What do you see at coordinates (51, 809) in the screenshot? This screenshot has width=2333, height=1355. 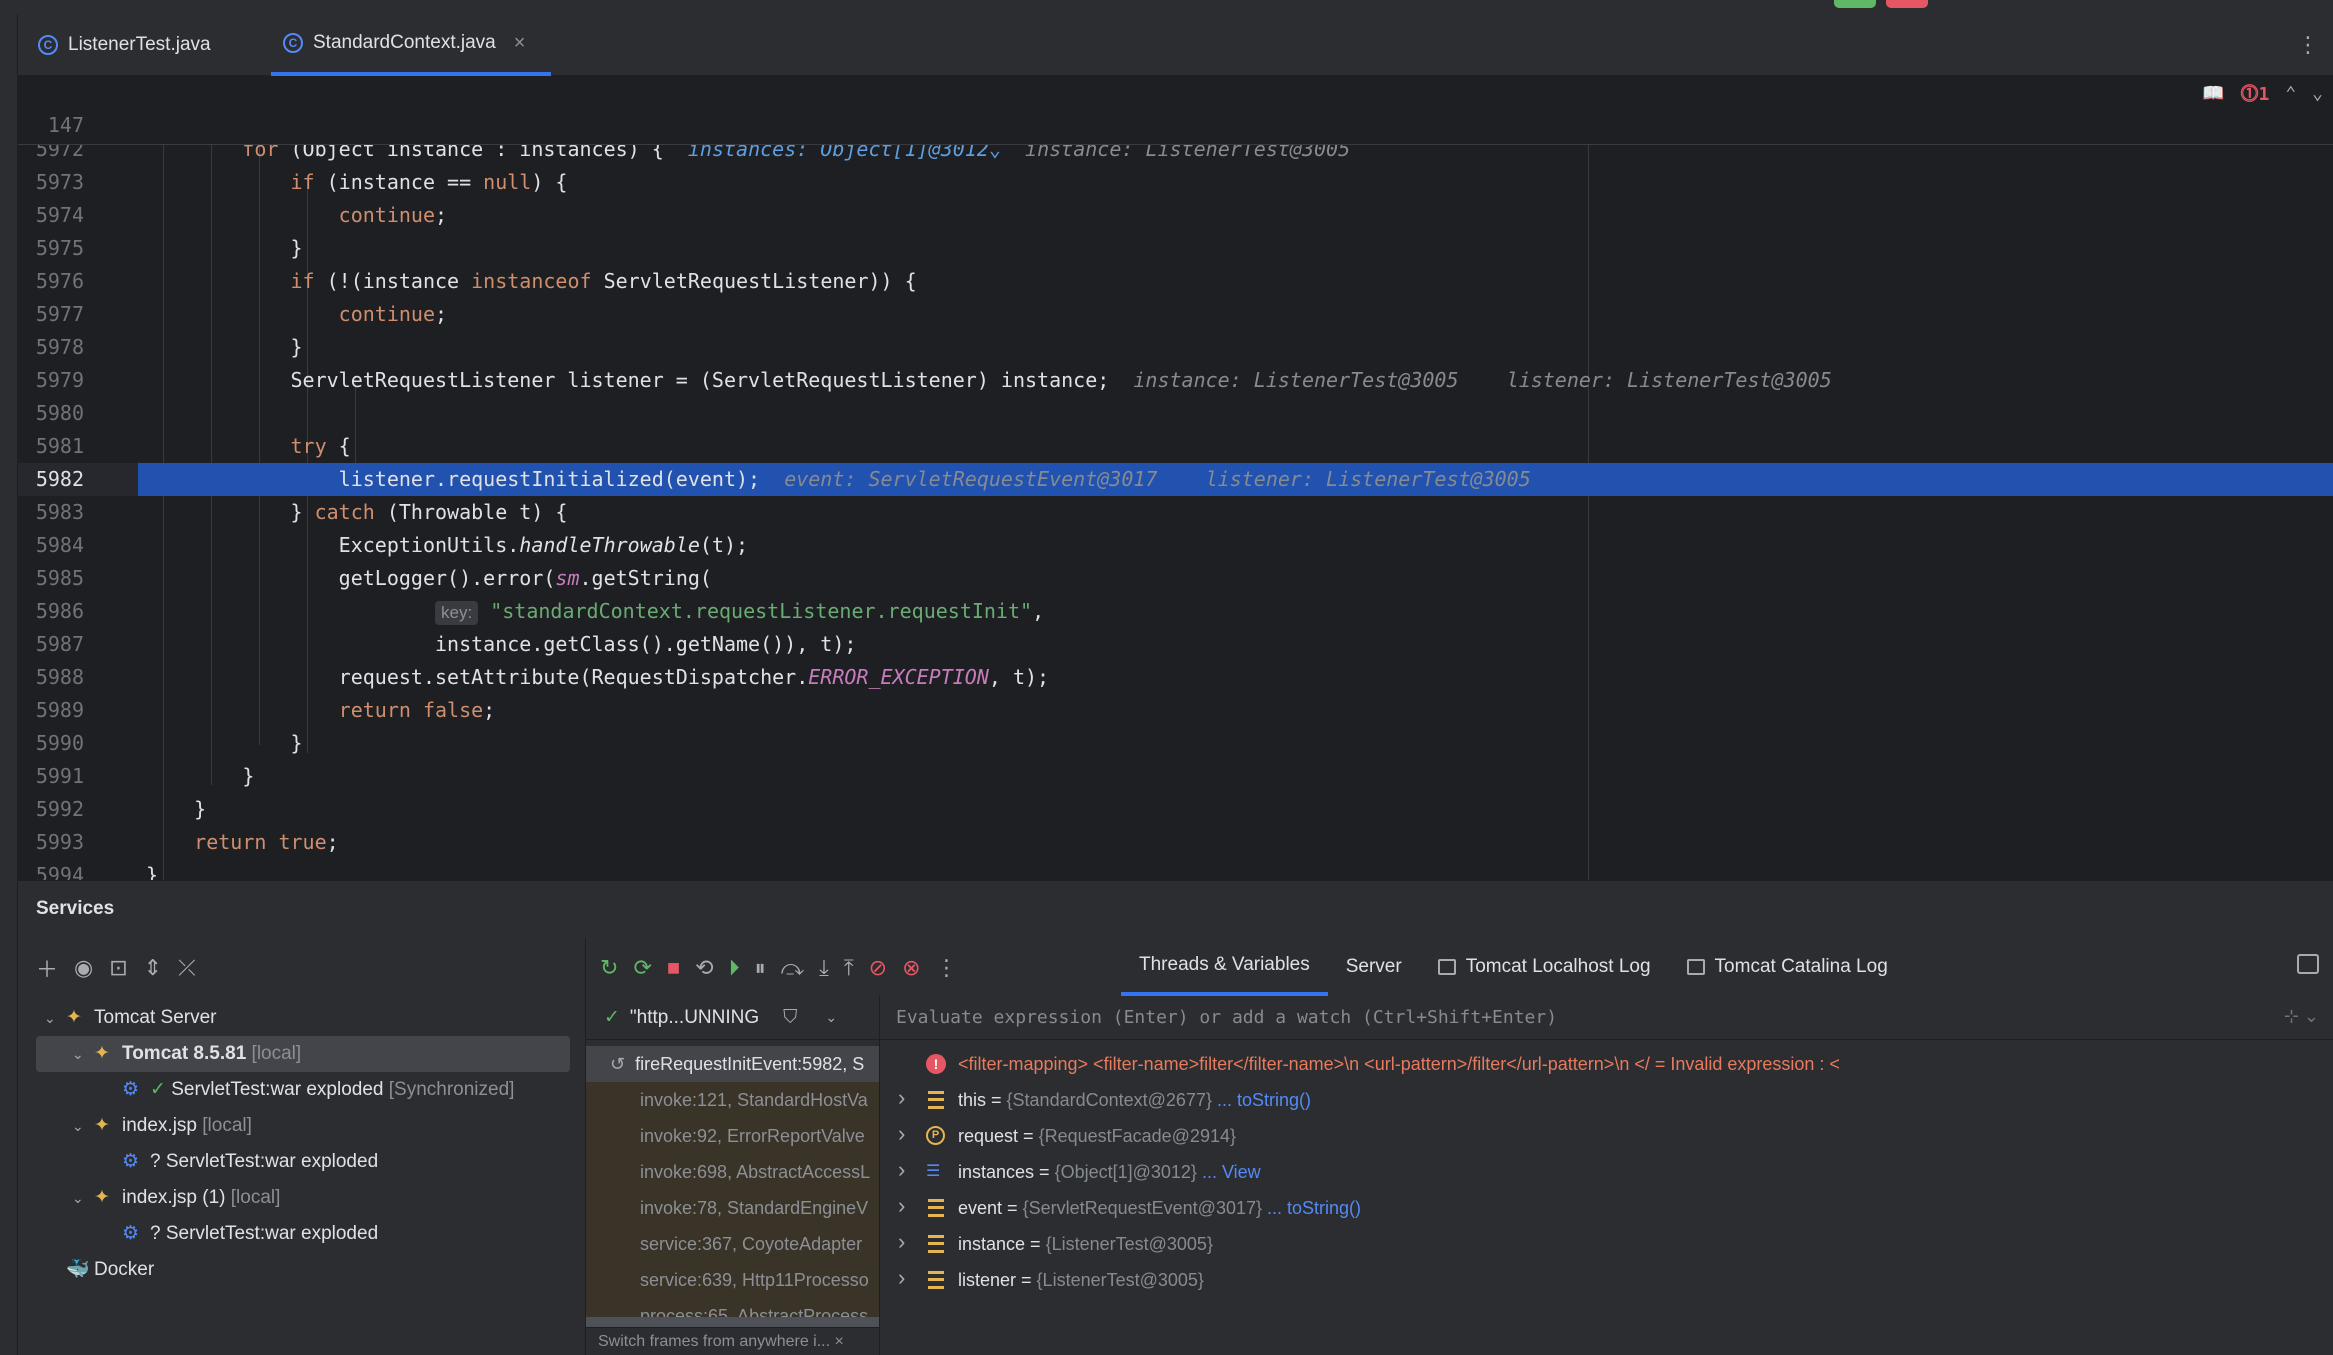 I see `line-number: 5992` at bounding box center [51, 809].